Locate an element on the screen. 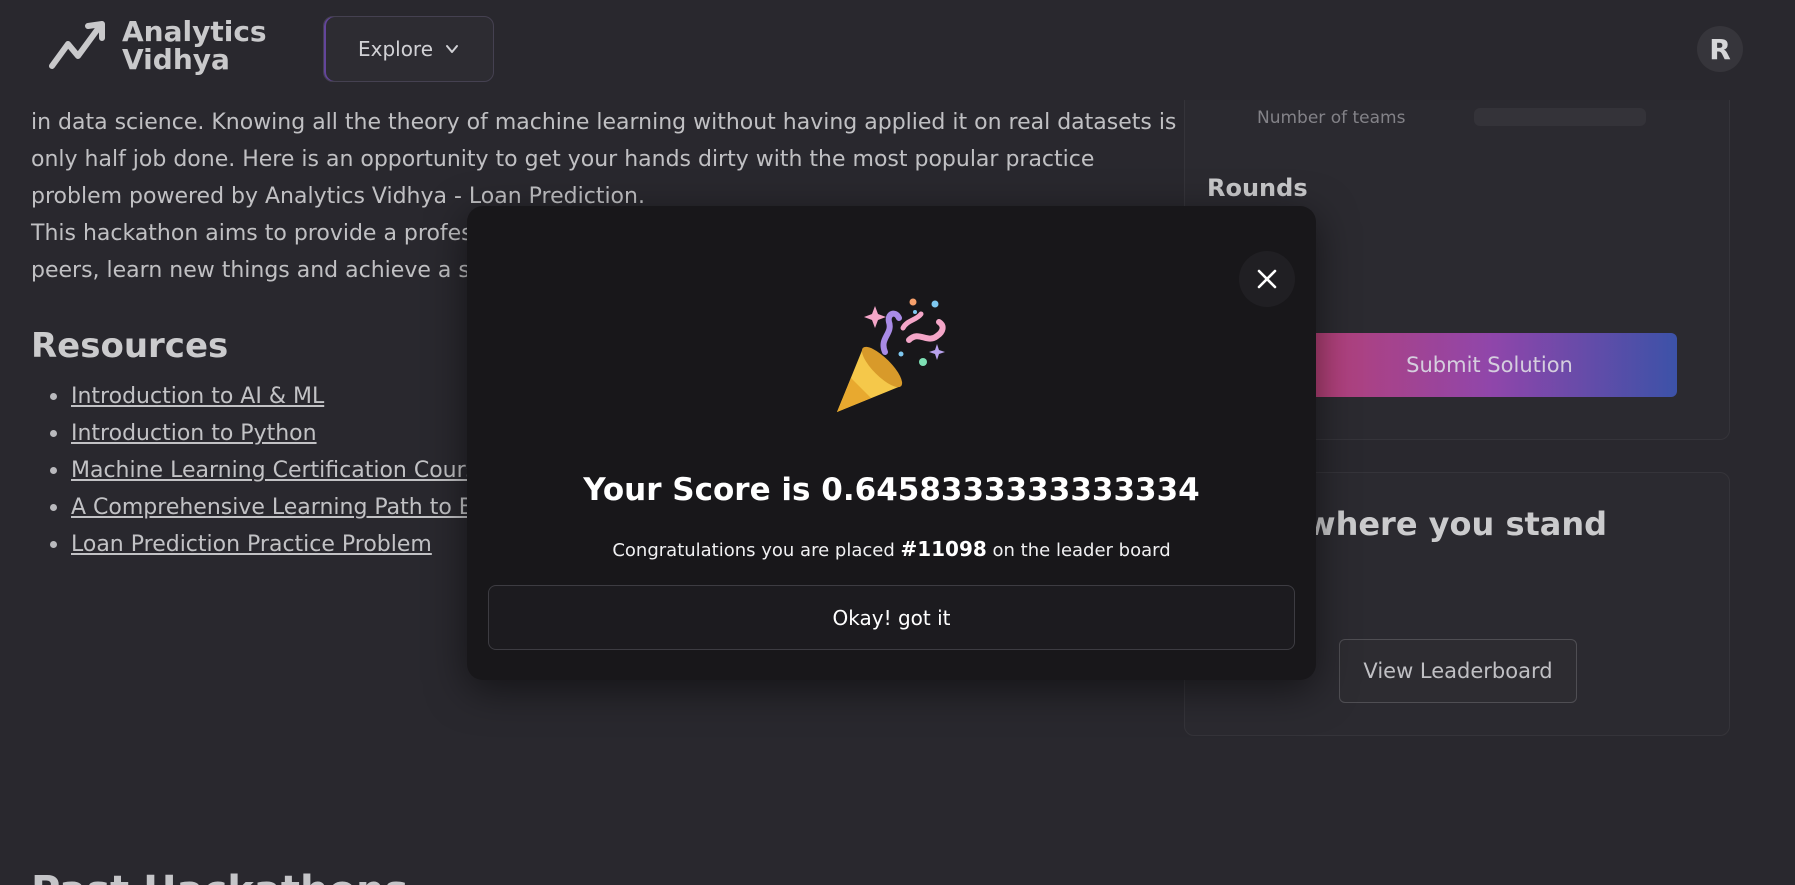 The height and width of the screenshot is (885, 1795). close-button is located at coordinates (1267, 279).